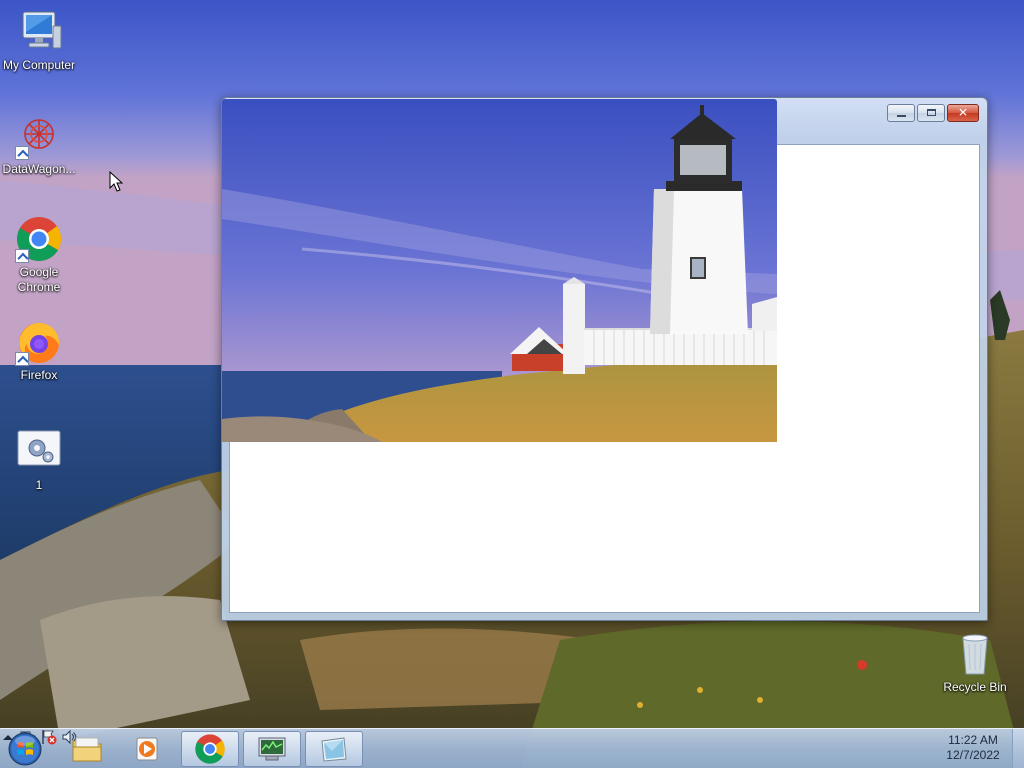 The height and width of the screenshot is (768, 1024). What do you see at coordinates (1018, 748) in the screenshot?
I see `show-desktop-button` at bounding box center [1018, 748].